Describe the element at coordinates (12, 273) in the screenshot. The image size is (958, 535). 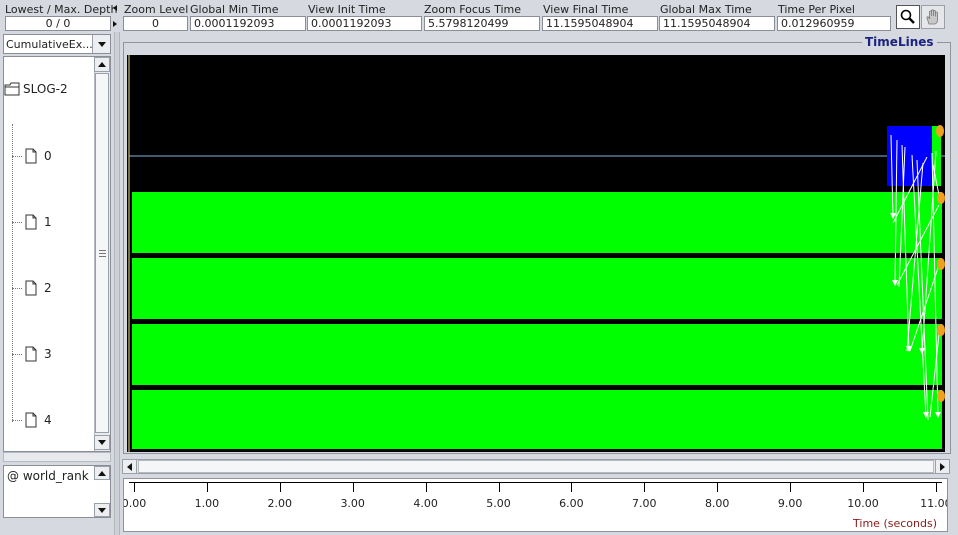
I see `tree-connector-line` at that location.